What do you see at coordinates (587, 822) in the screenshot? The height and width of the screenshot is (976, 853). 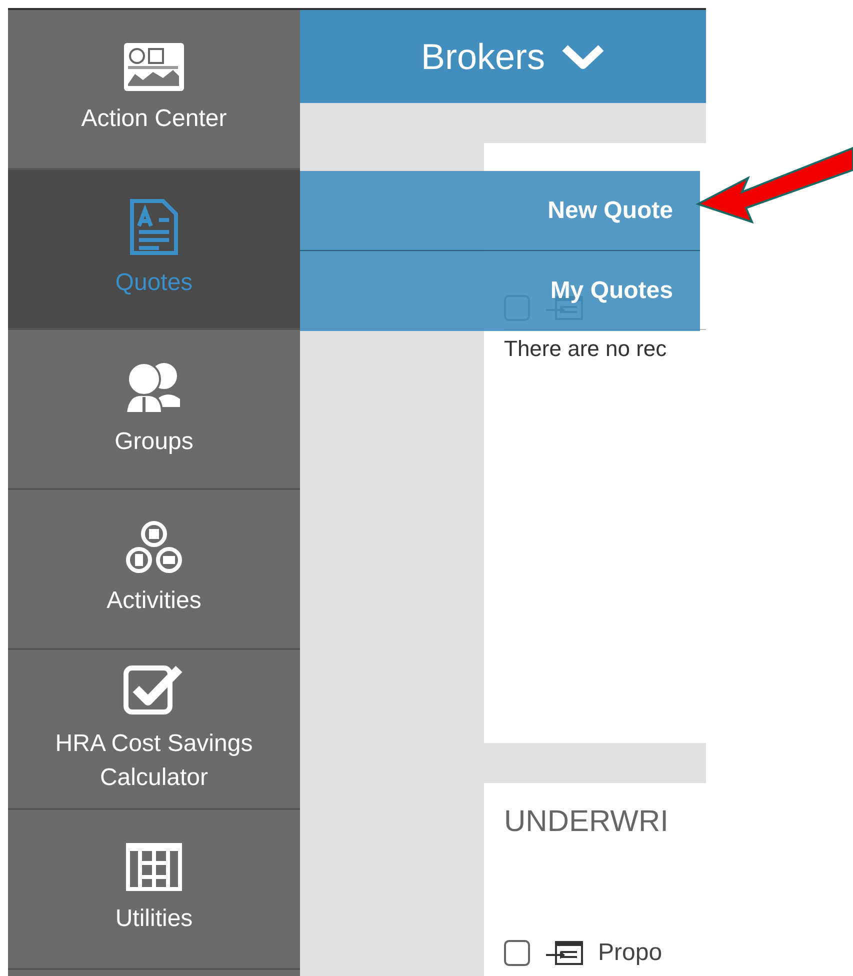 I see `card-title: UNDERWRI` at bounding box center [587, 822].